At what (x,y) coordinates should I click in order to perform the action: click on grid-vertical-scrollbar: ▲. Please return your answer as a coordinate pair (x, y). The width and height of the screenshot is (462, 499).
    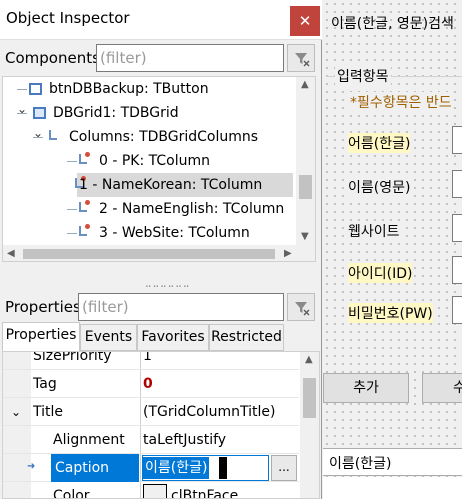
    Looking at the image, I should click on (309, 425).